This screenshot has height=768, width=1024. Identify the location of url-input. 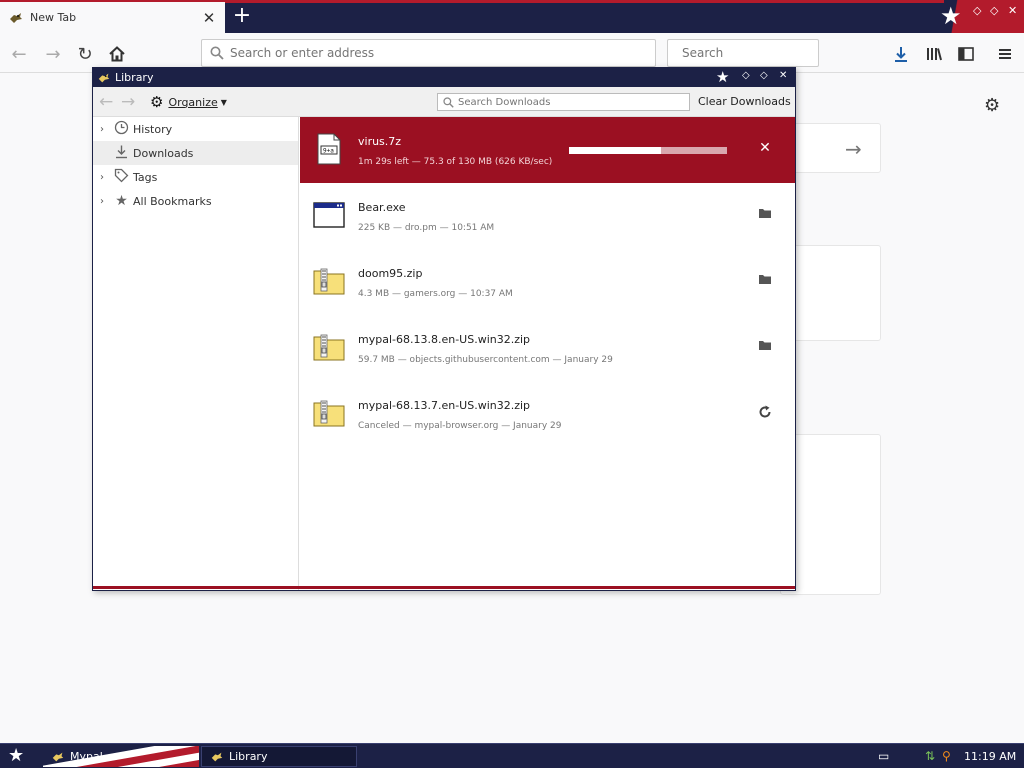
(442, 53).